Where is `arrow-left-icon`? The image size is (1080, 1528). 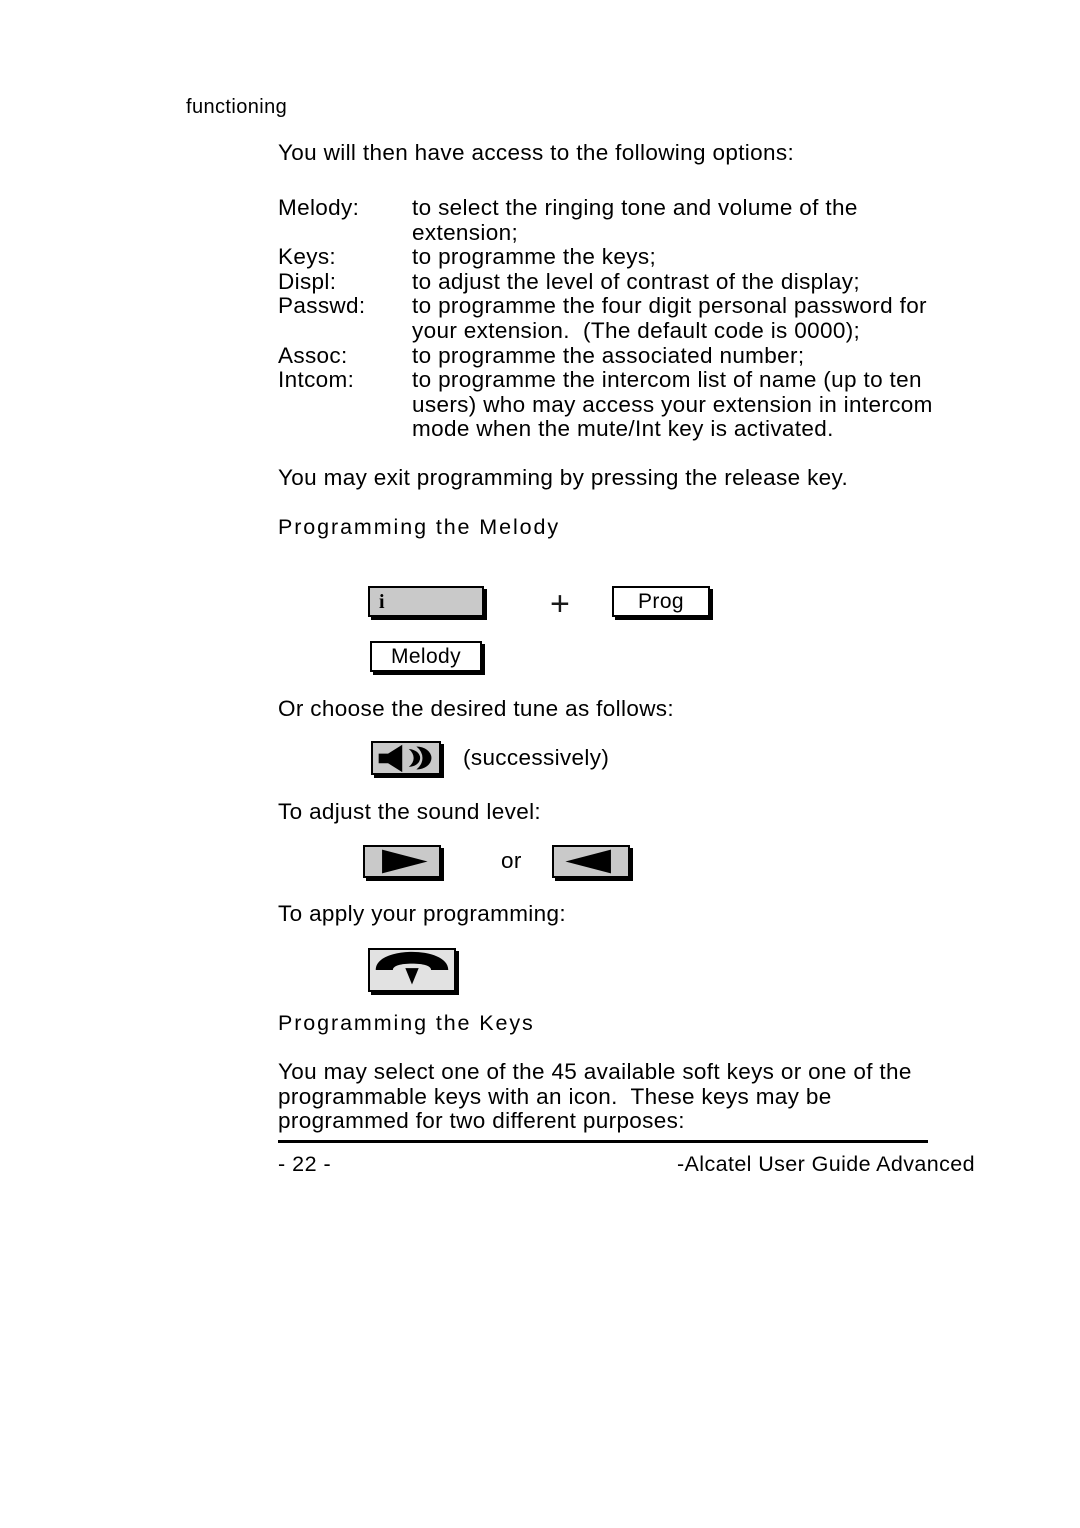 arrow-left-icon is located at coordinates (588, 861).